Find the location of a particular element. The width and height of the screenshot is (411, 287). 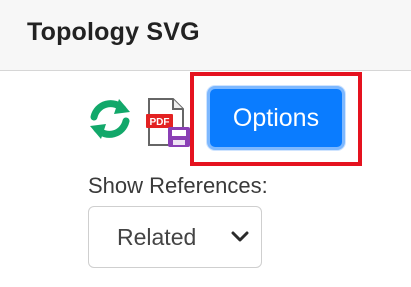

chevron-down-icon is located at coordinates (240, 236).